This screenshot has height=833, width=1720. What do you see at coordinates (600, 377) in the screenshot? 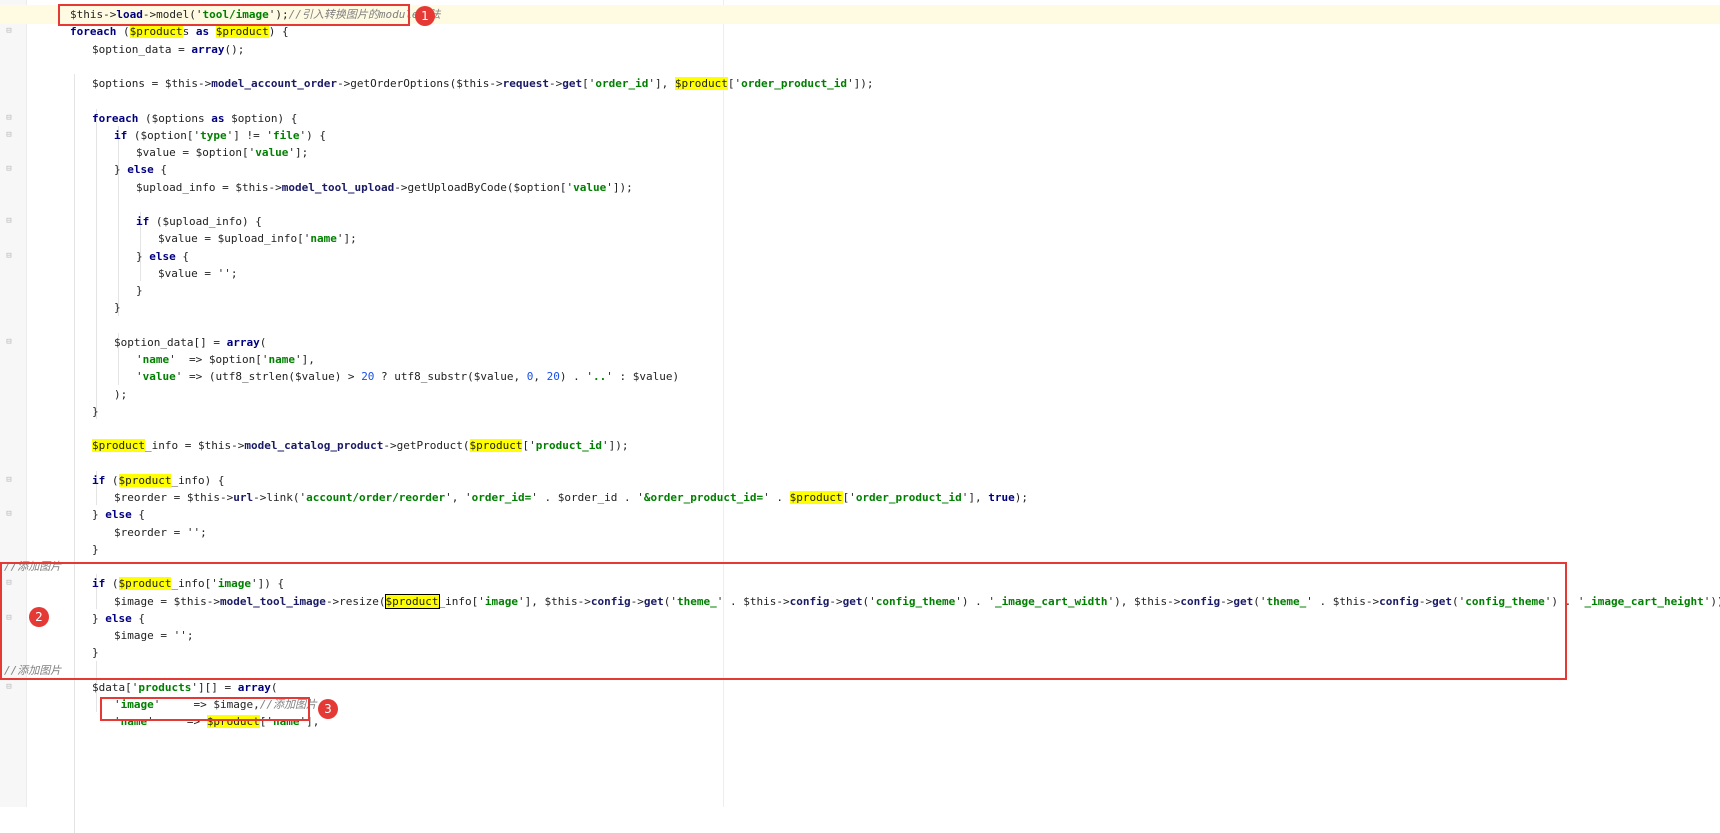
I see `code-token: ..` at bounding box center [600, 377].